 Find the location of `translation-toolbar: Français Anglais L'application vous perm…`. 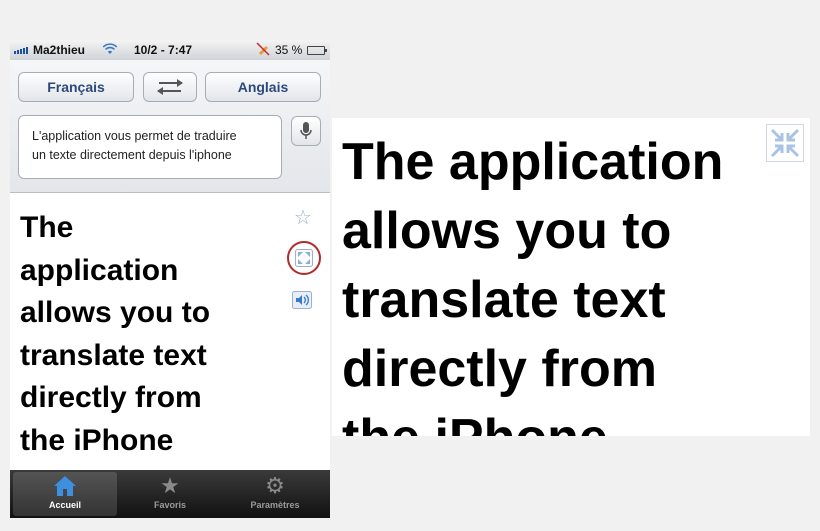

translation-toolbar: Français Anglais L'application vous perm… is located at coordinates (170, 126).